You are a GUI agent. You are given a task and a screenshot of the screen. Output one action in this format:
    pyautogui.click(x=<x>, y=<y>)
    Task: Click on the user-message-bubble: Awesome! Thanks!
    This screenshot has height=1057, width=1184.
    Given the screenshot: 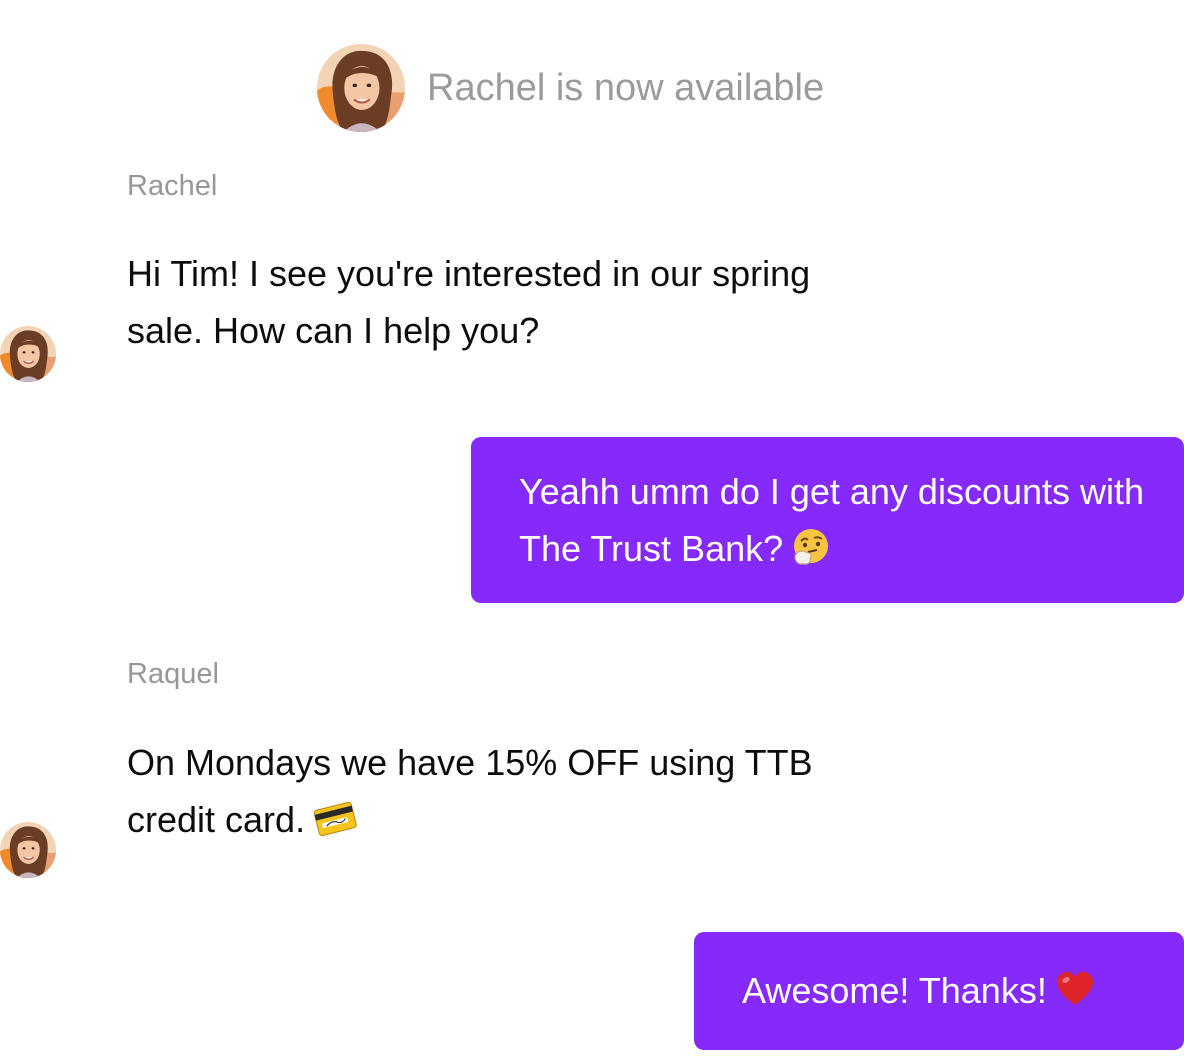 What is the action you would take?
    pyautogui.click(x=939, y=991)
    